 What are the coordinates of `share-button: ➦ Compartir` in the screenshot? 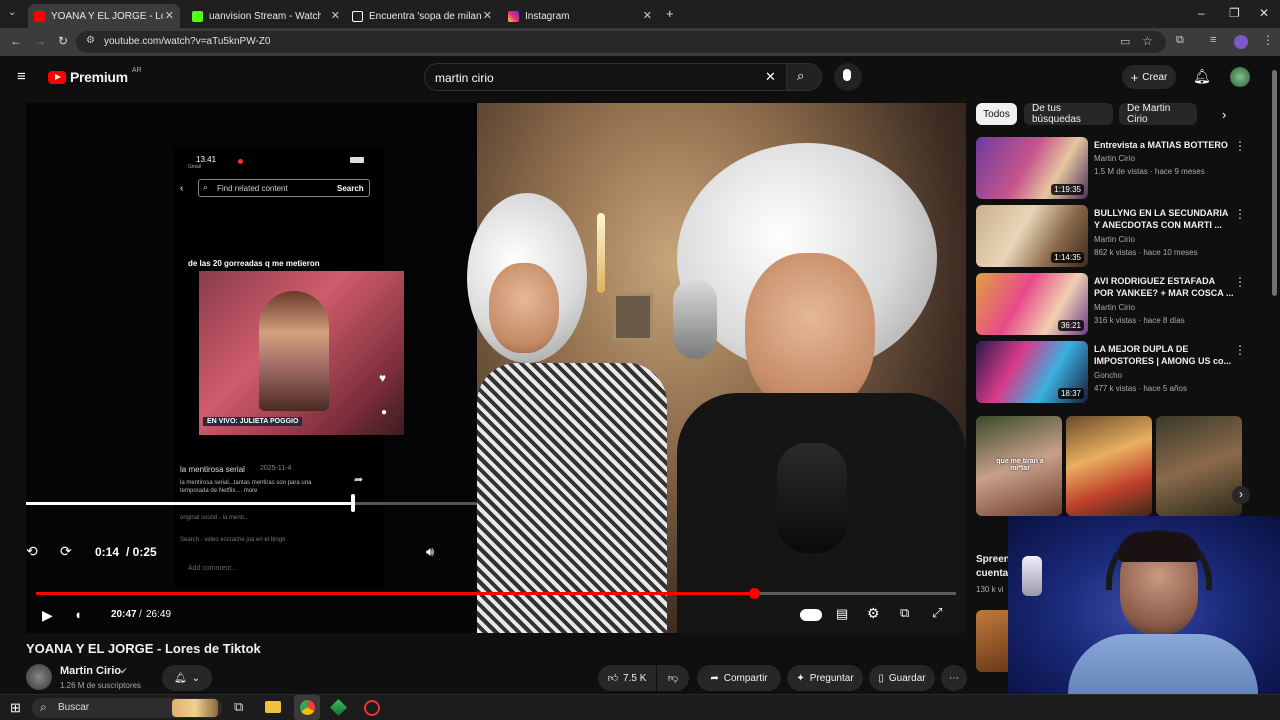 It's located at (739, 678).